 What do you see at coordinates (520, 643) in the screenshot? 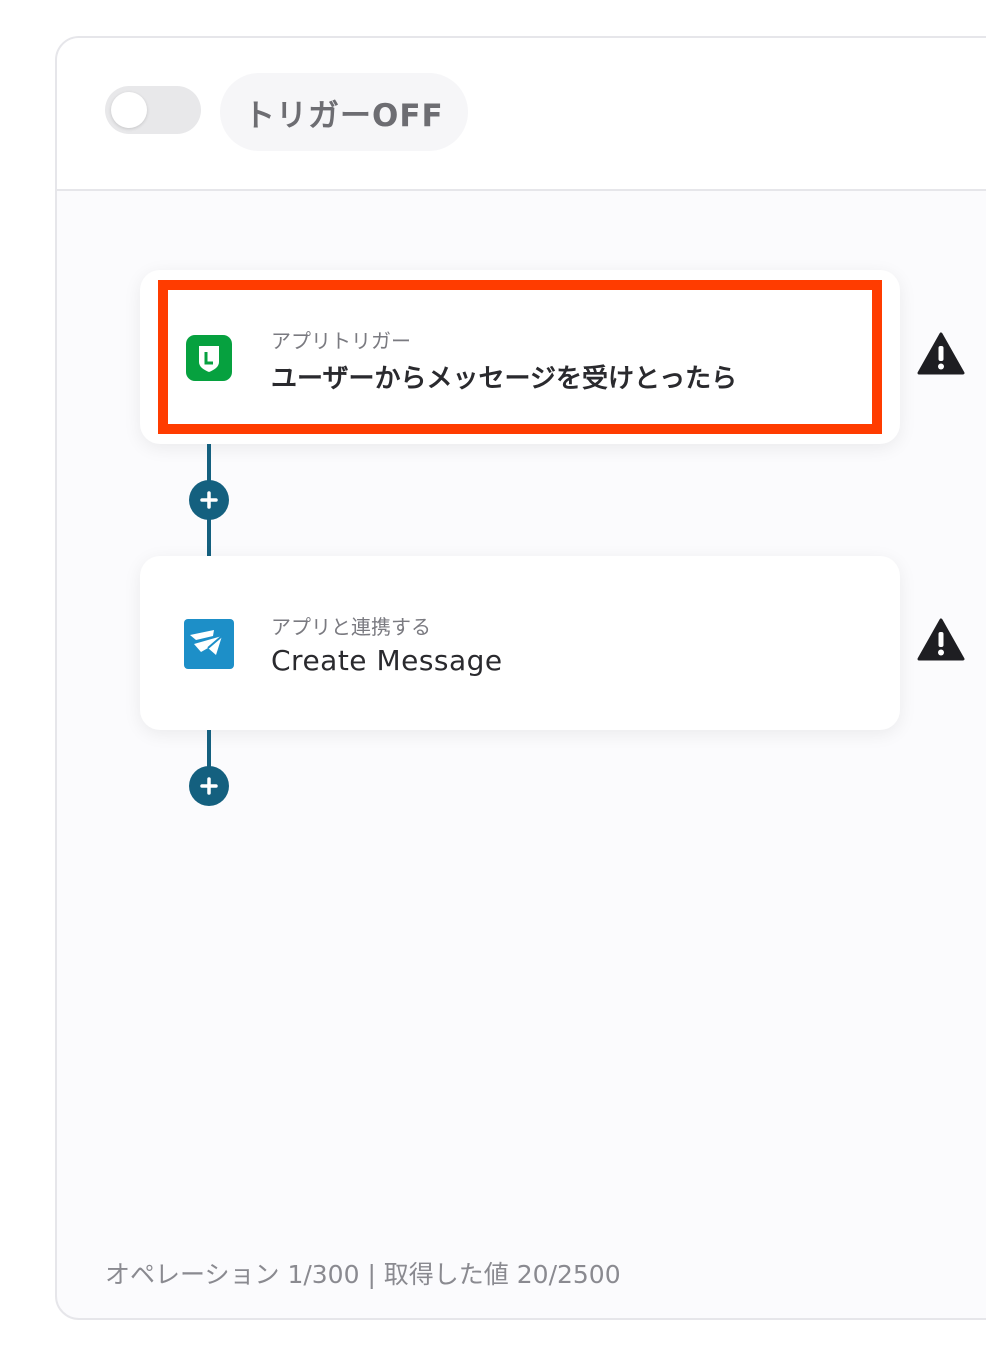
I see `flow-step-card-action: アプリと連携する Create Message` at bounding box center [520, 643].